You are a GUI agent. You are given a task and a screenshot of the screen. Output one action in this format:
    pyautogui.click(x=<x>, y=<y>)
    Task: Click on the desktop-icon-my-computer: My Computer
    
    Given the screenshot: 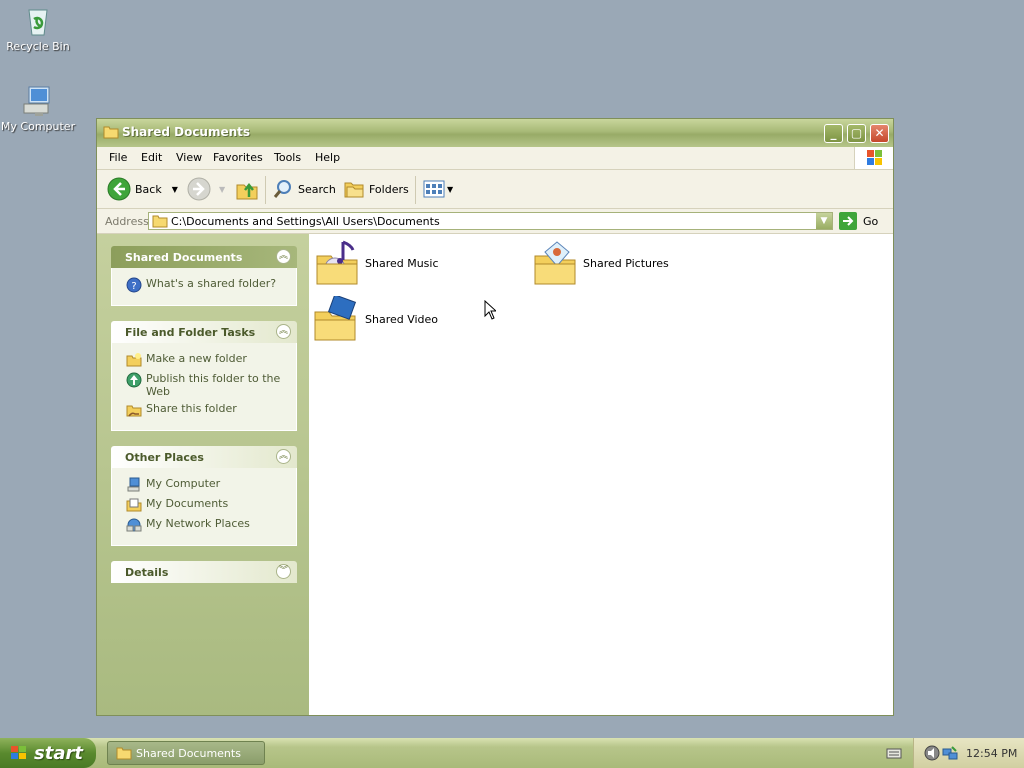 What is the action you would take?
    pyautogui.click(x=39, y=108)
    